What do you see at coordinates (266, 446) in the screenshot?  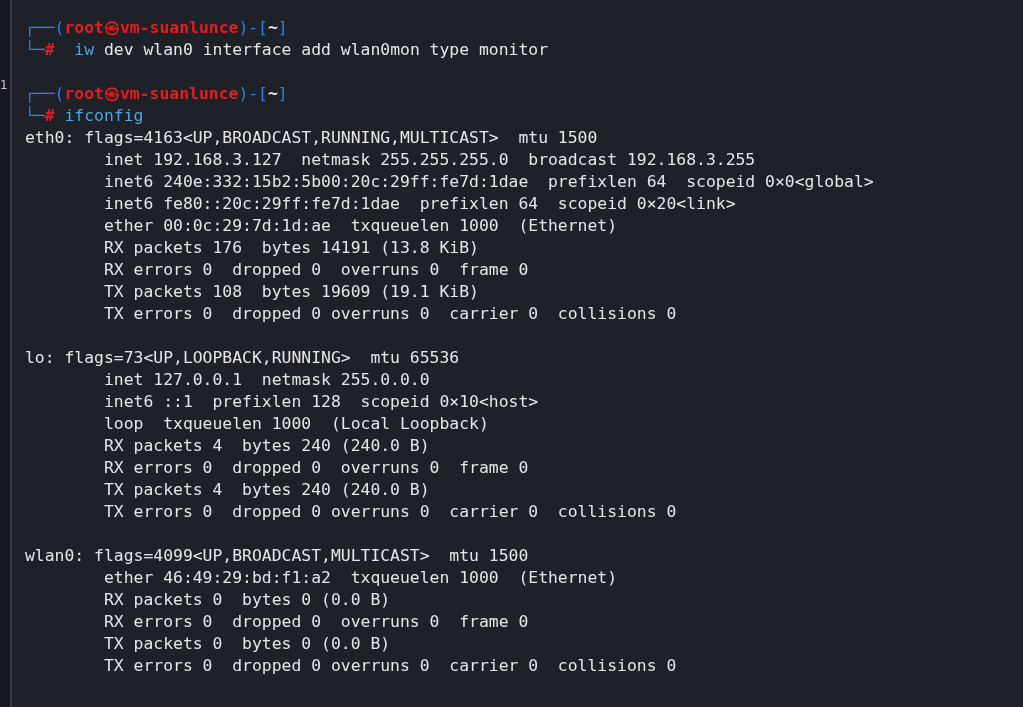 I see `output-line: RX packets 4 bytes 240 (240.0 B)` at bounding box center [266, 446].